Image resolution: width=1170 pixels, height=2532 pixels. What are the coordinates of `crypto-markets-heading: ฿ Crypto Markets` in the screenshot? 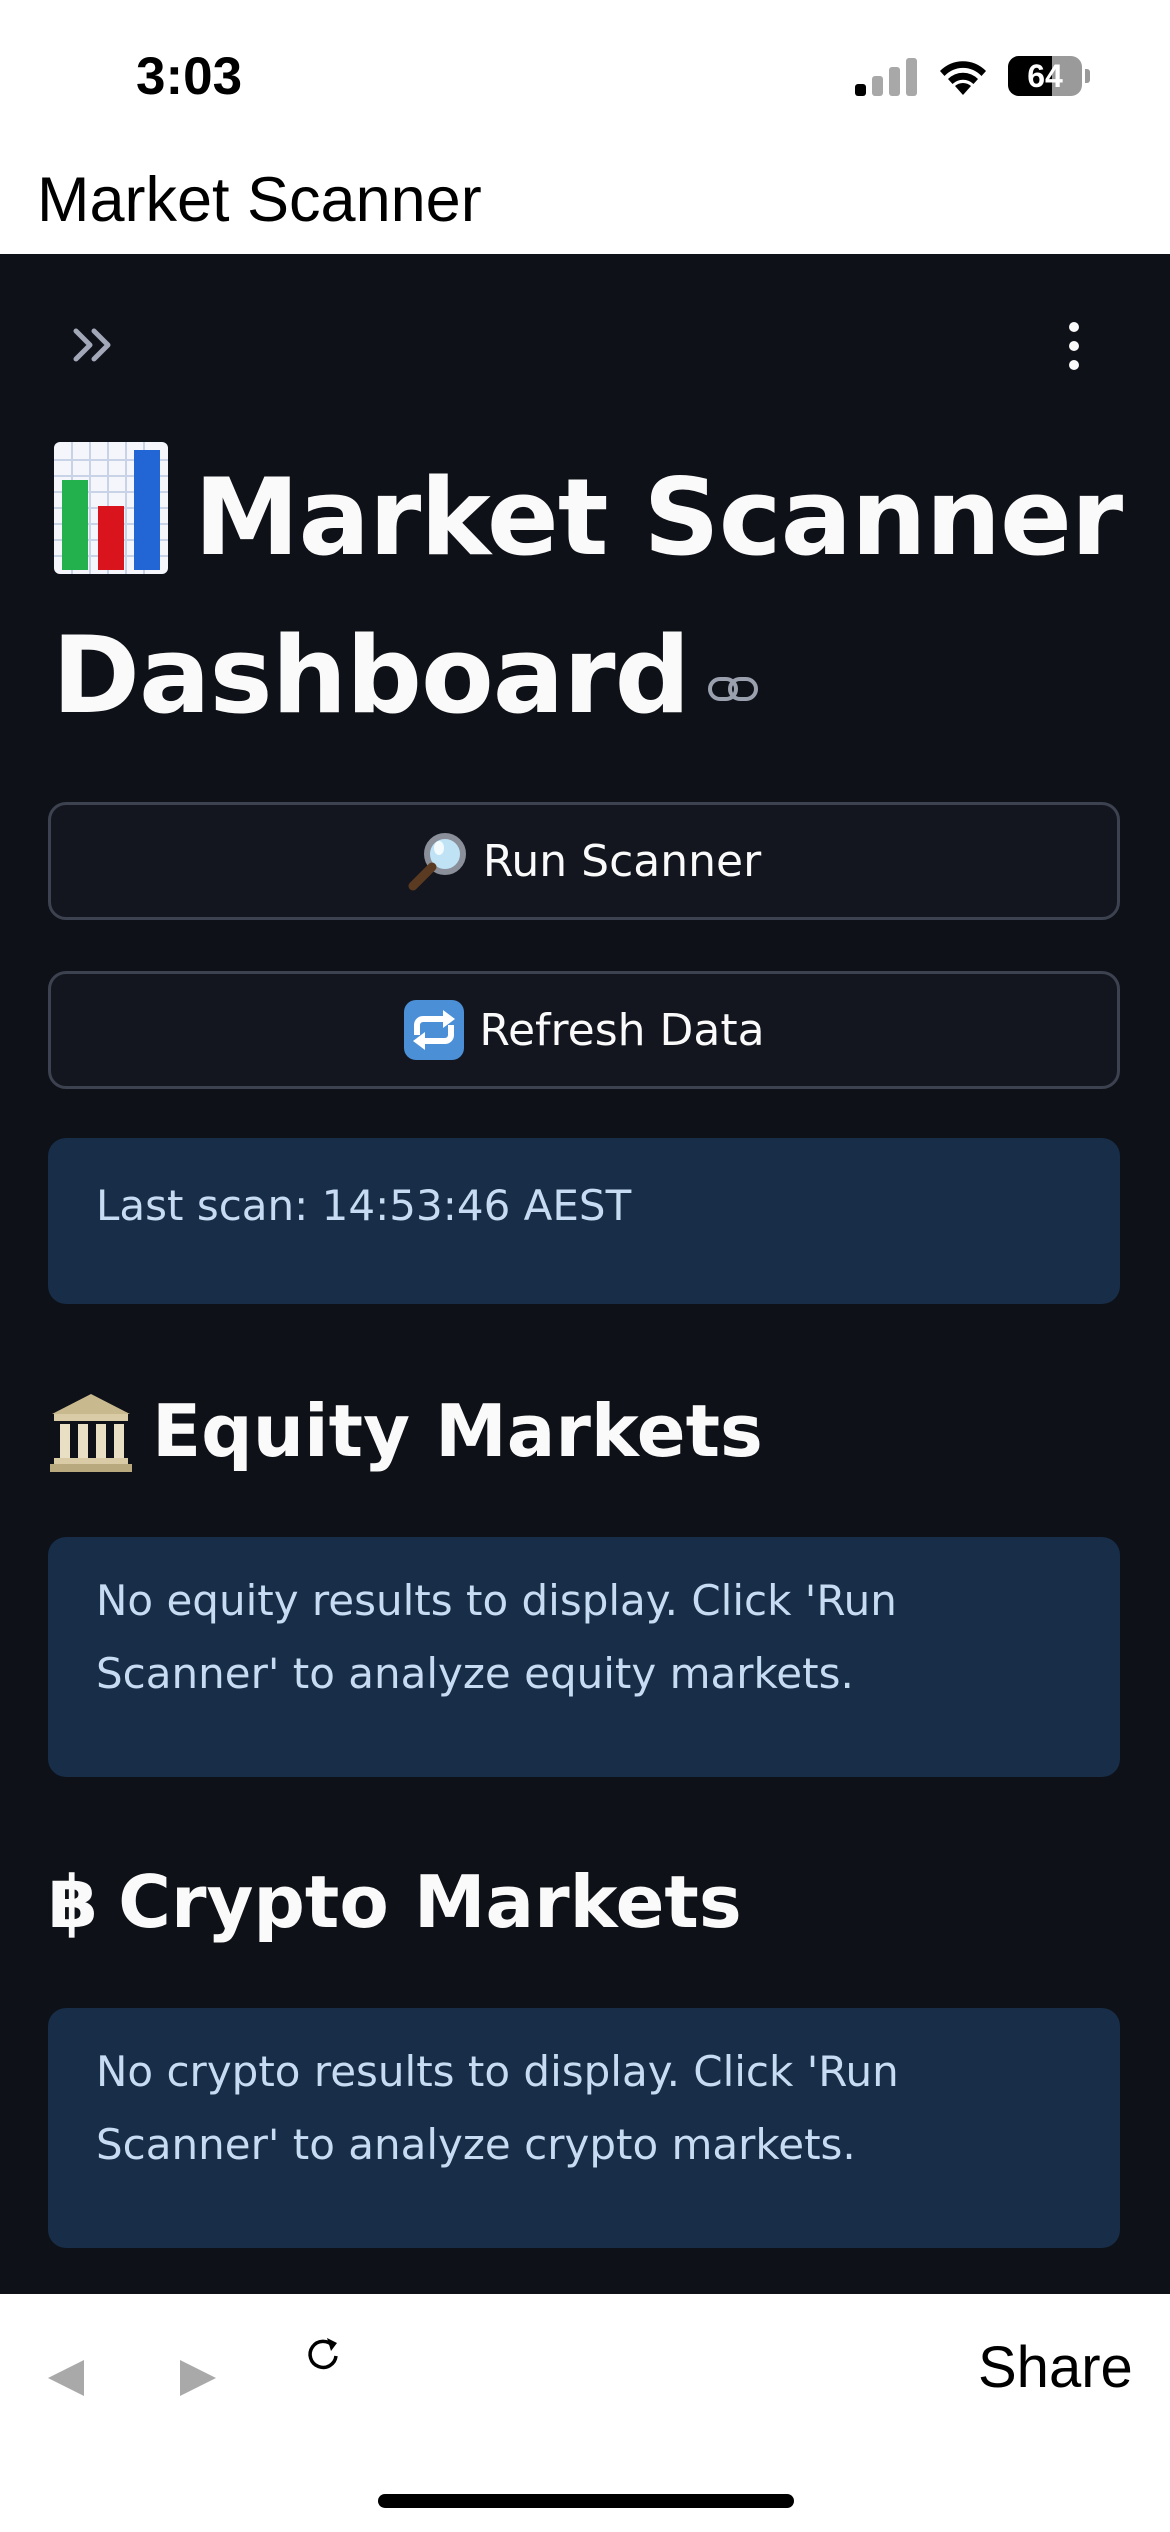 It's located at (584, 1902).